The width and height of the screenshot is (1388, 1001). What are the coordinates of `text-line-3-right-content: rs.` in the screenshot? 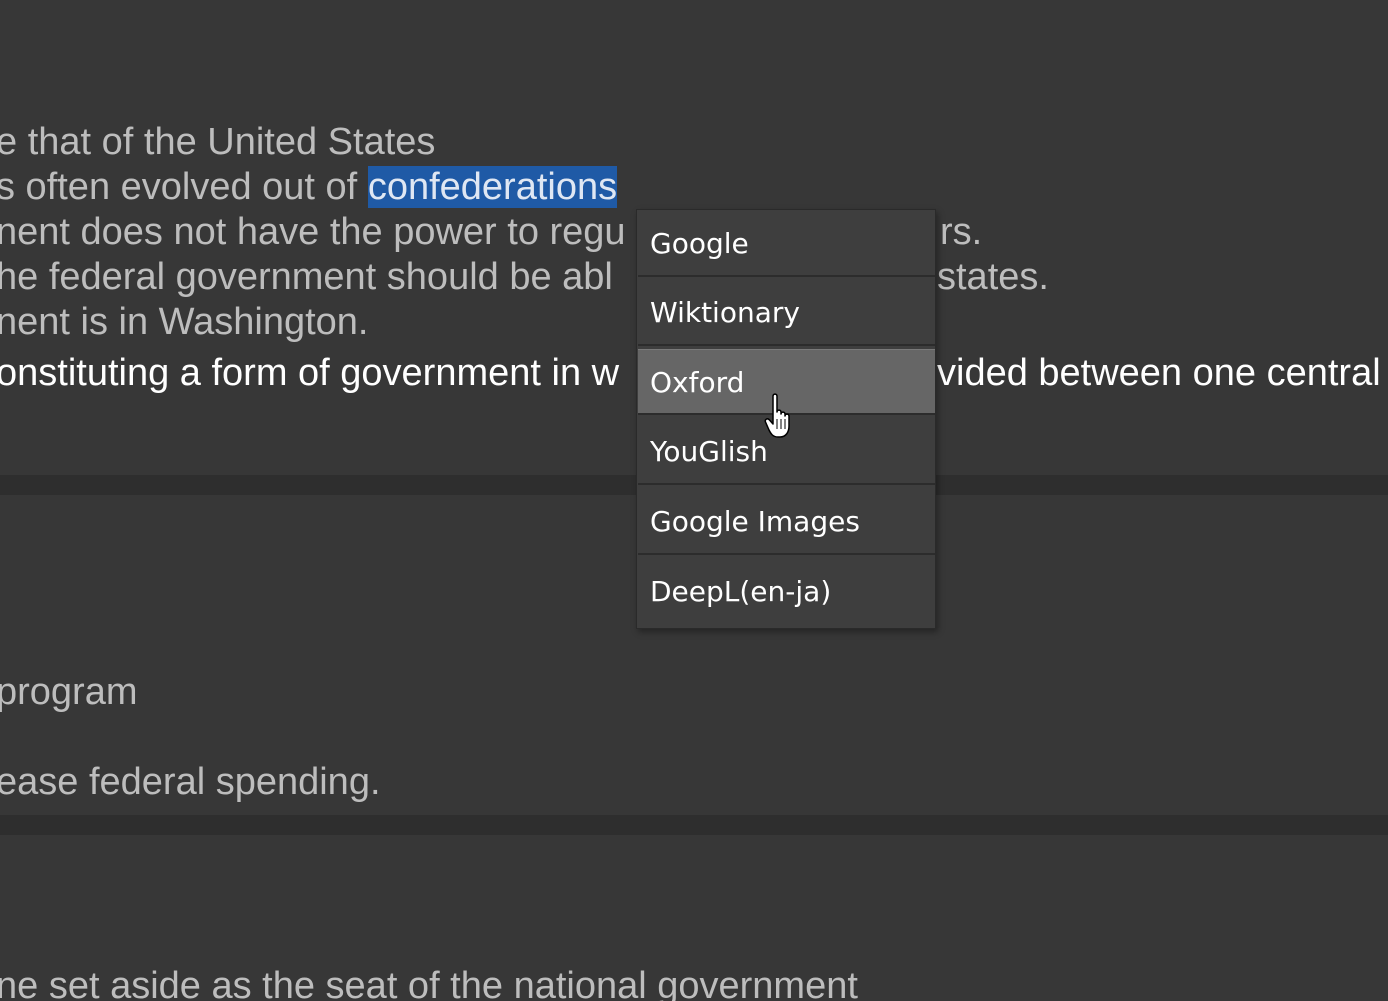 It's located at (961, 232).